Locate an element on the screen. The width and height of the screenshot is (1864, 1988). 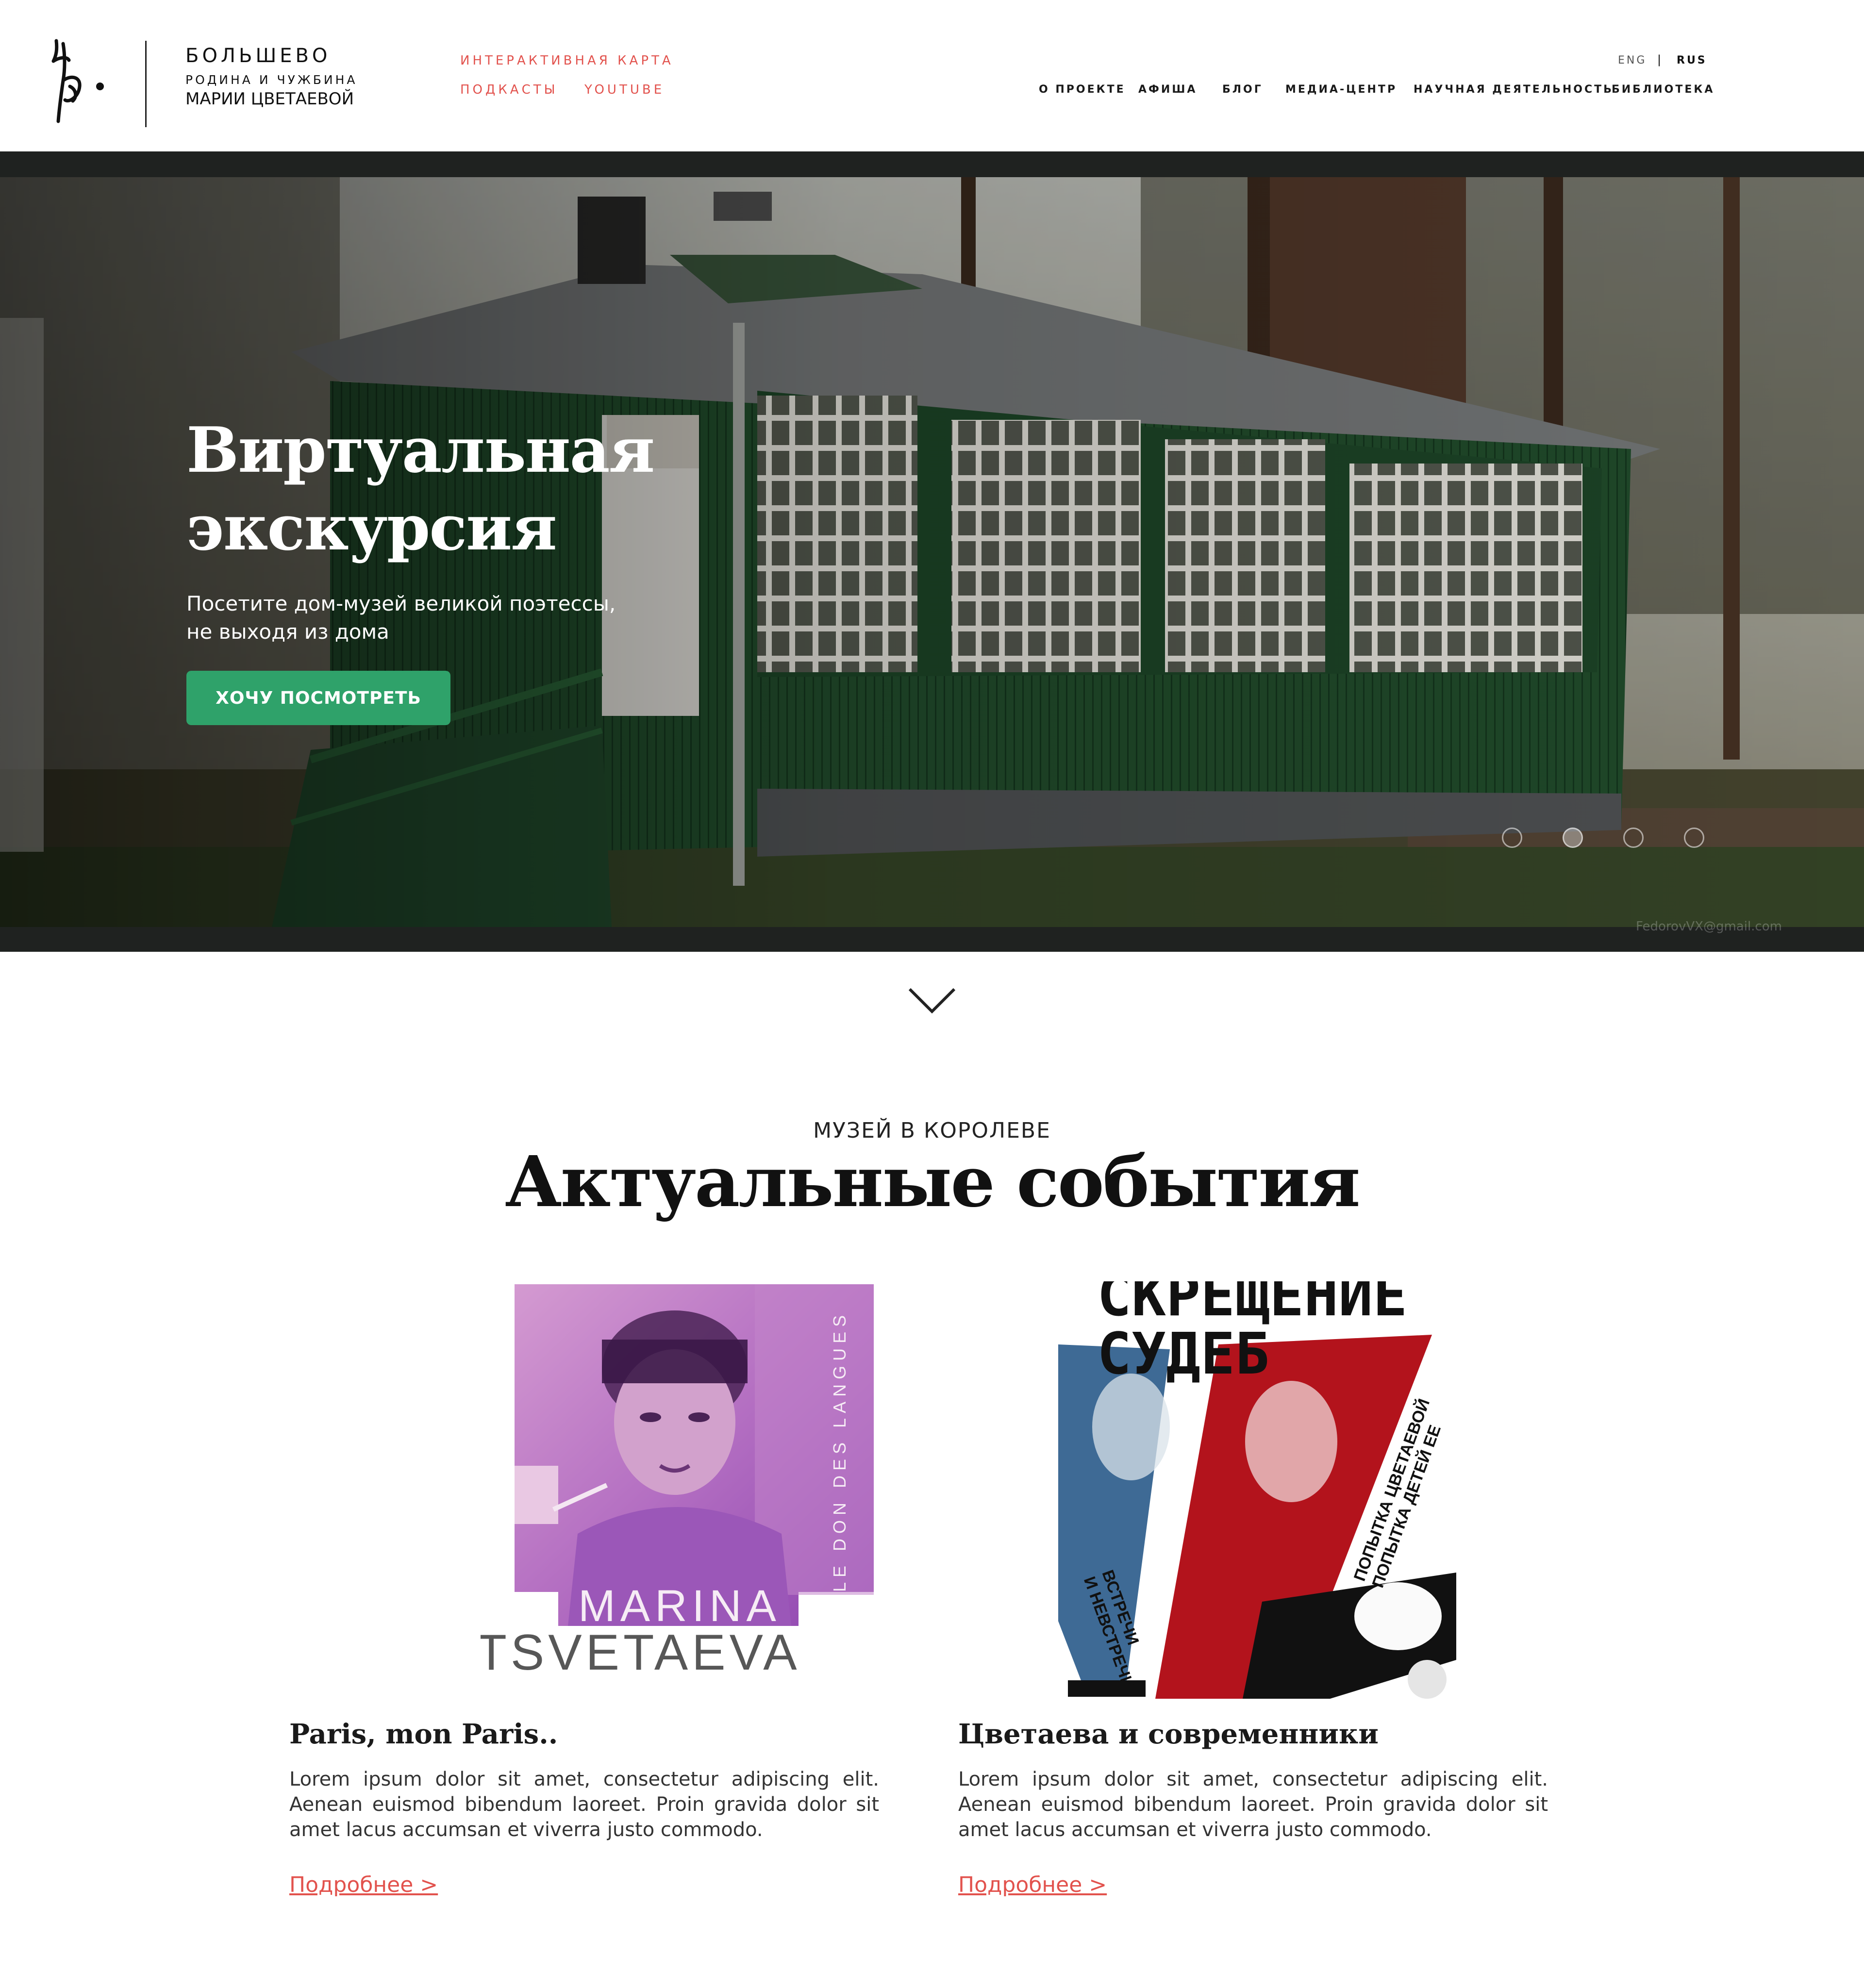
nav-item-blog: БЛОГ is located at coordinates (1242, 89).